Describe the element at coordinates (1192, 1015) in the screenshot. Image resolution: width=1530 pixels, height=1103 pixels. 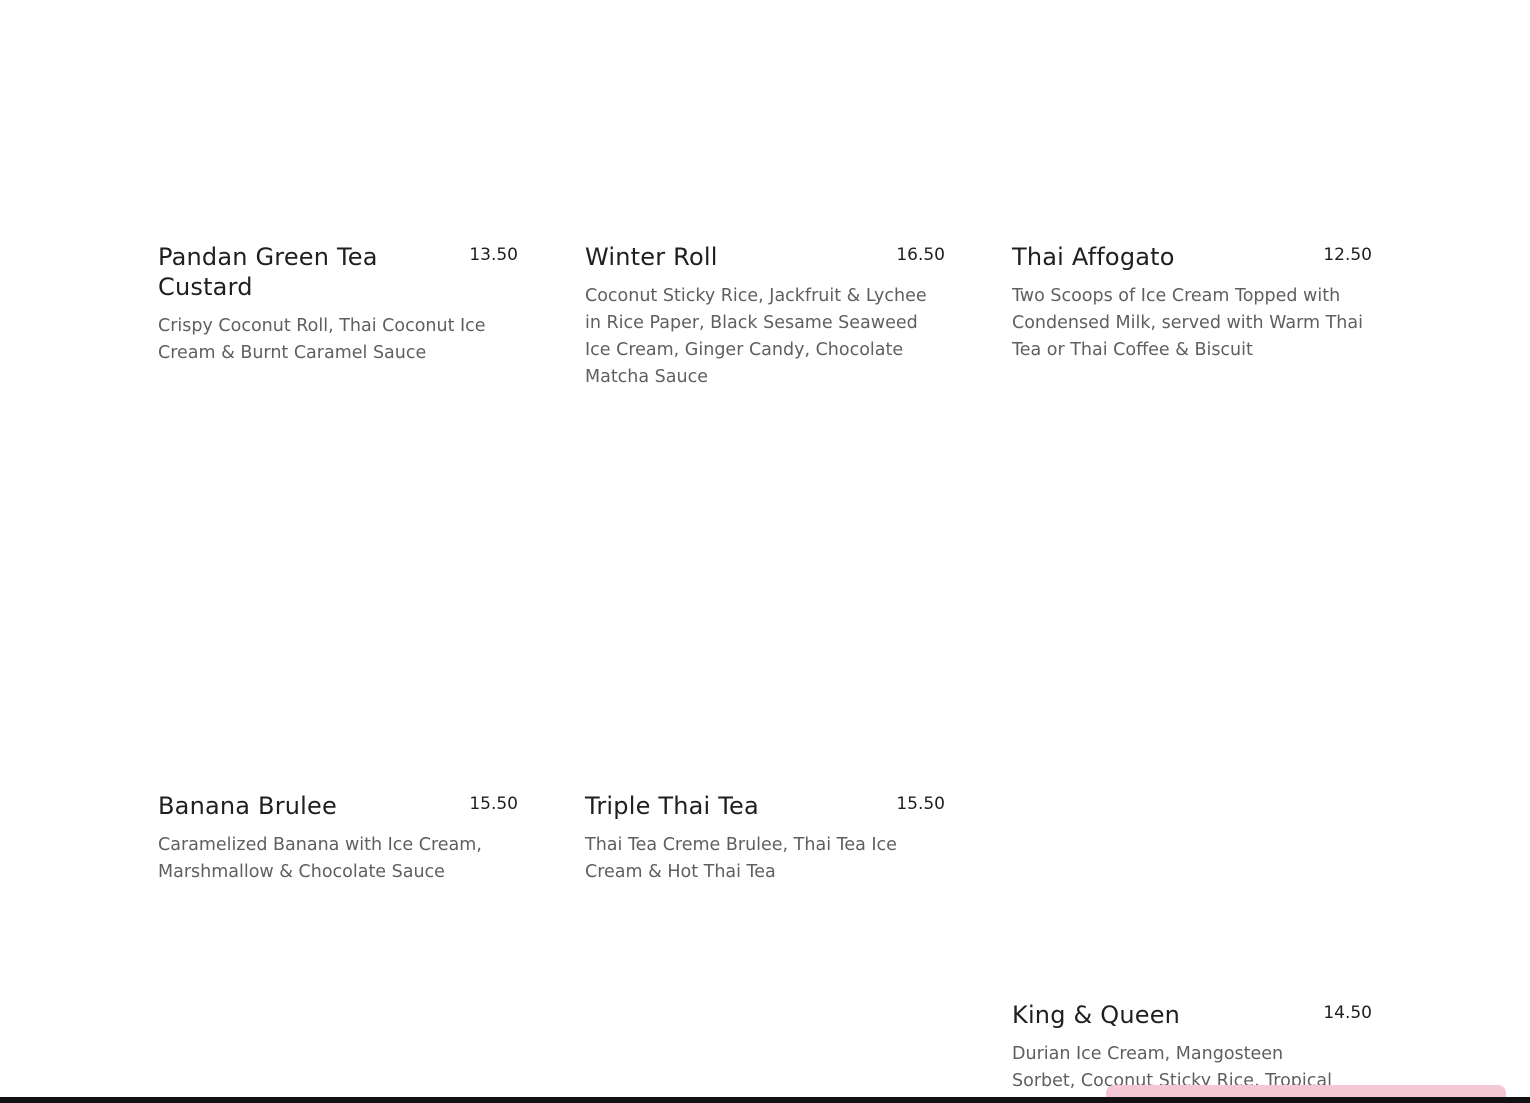
I see `menu-item-header: King & Queen 14.50` at that location.